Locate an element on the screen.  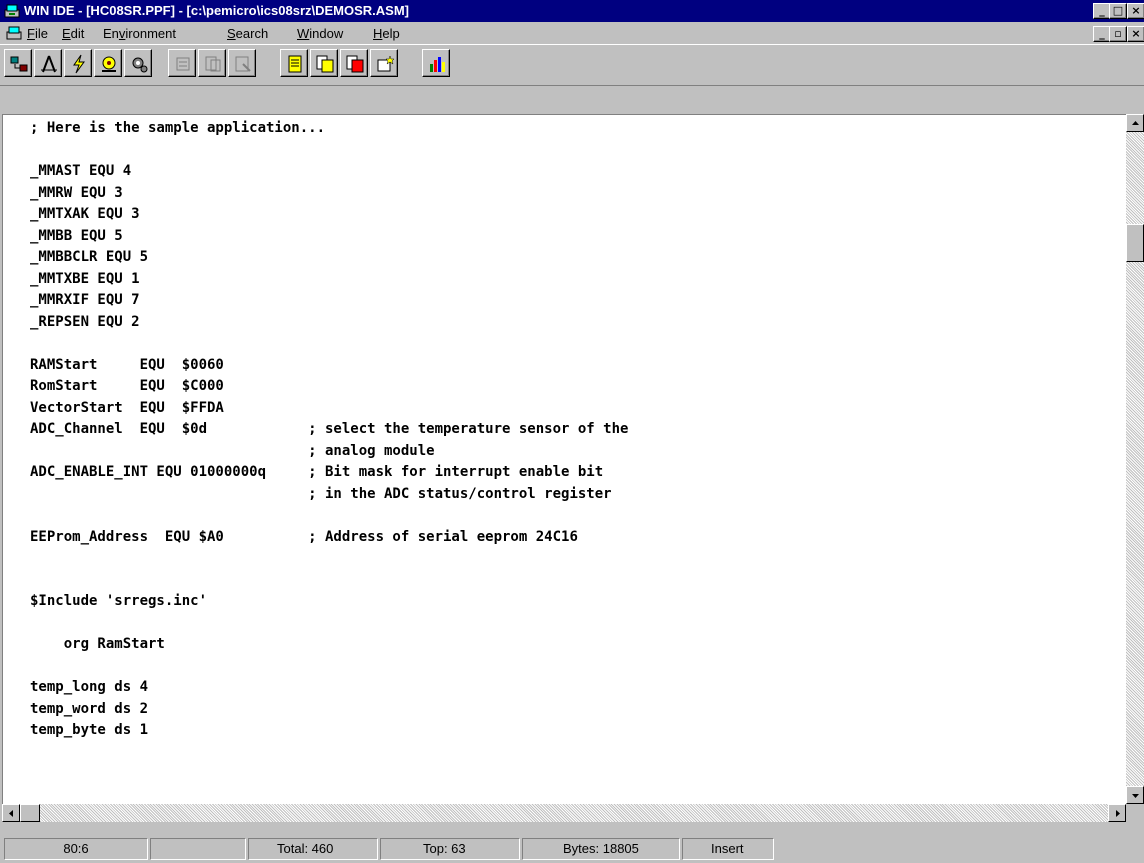
bar-chart-icon is located at coordinates (437, 64).